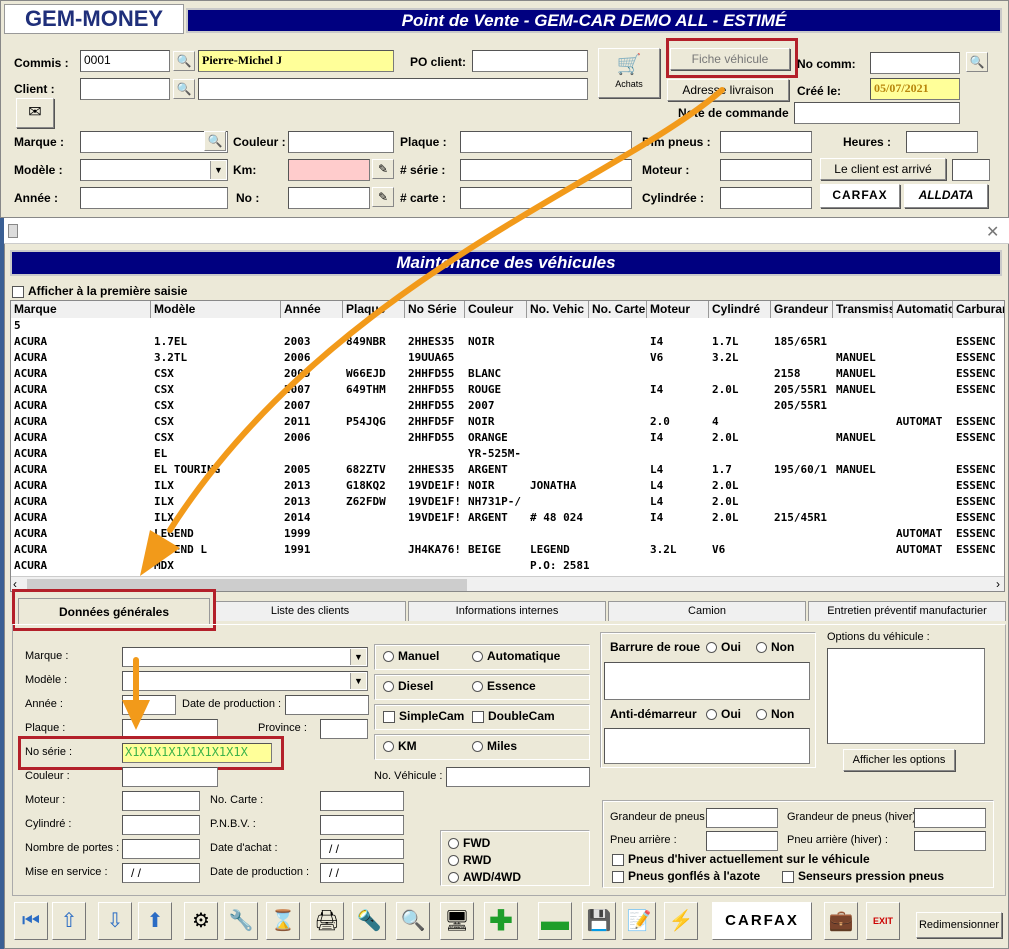  I want to click on monitor-button: 🖥, so click(457, 921).